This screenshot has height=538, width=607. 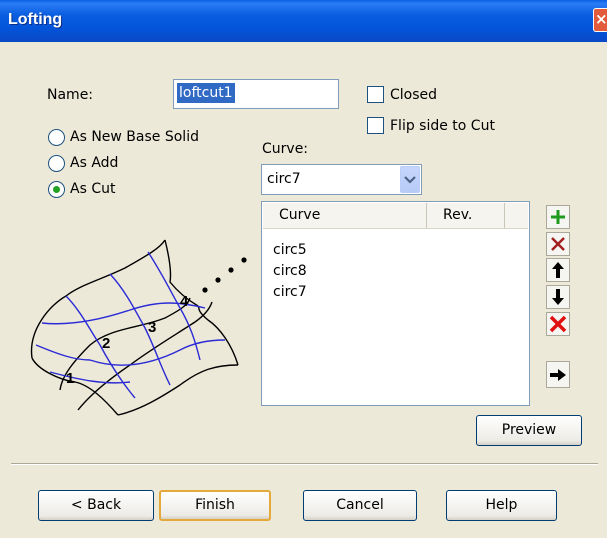 What do you see at coordinates (290, 292) in the screenshot?
I see `list-item: circ7` at bounding box center [290, 292].